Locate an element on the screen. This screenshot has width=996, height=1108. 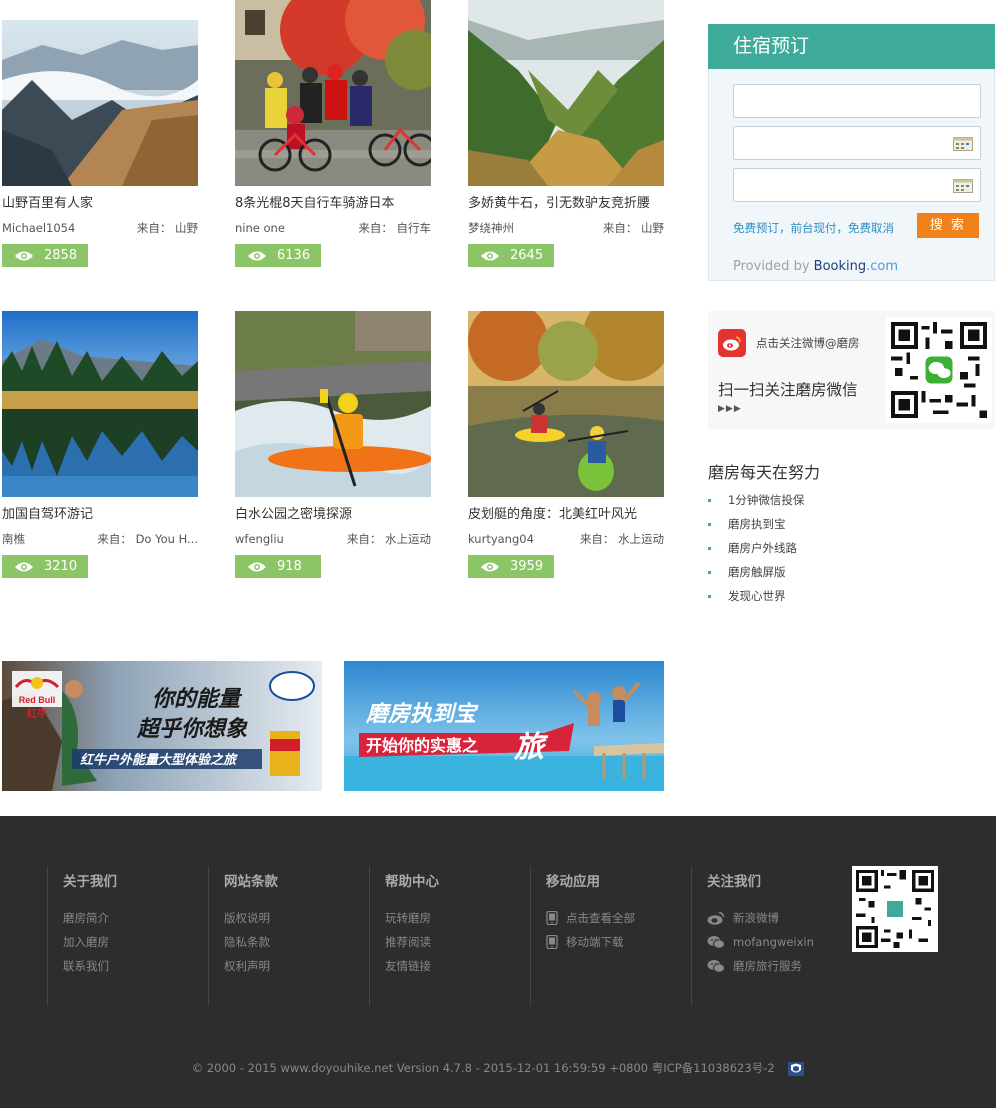
article-source: 自行车 is located at coordinates (414, 228).